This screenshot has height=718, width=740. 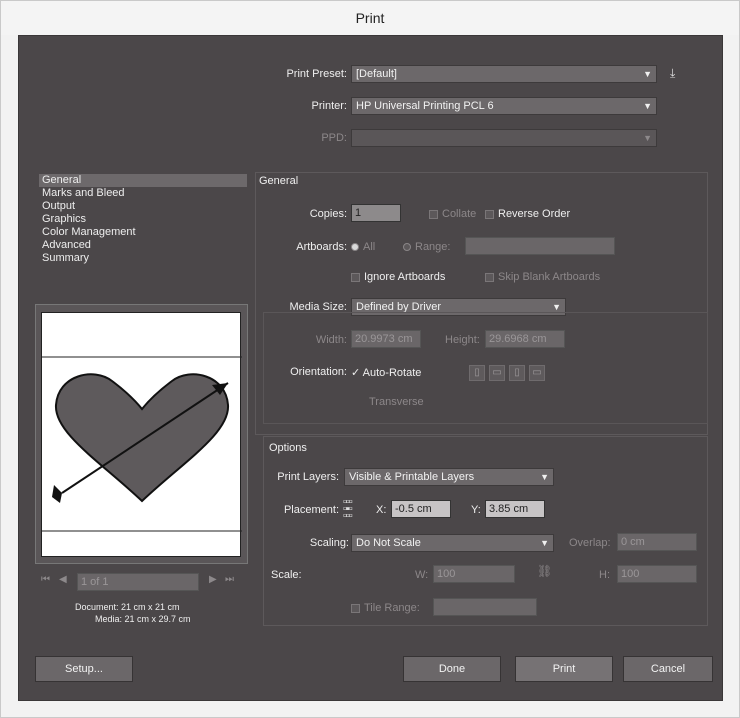 I want to click on collate-label: Collate, so click(x=459, y=214).